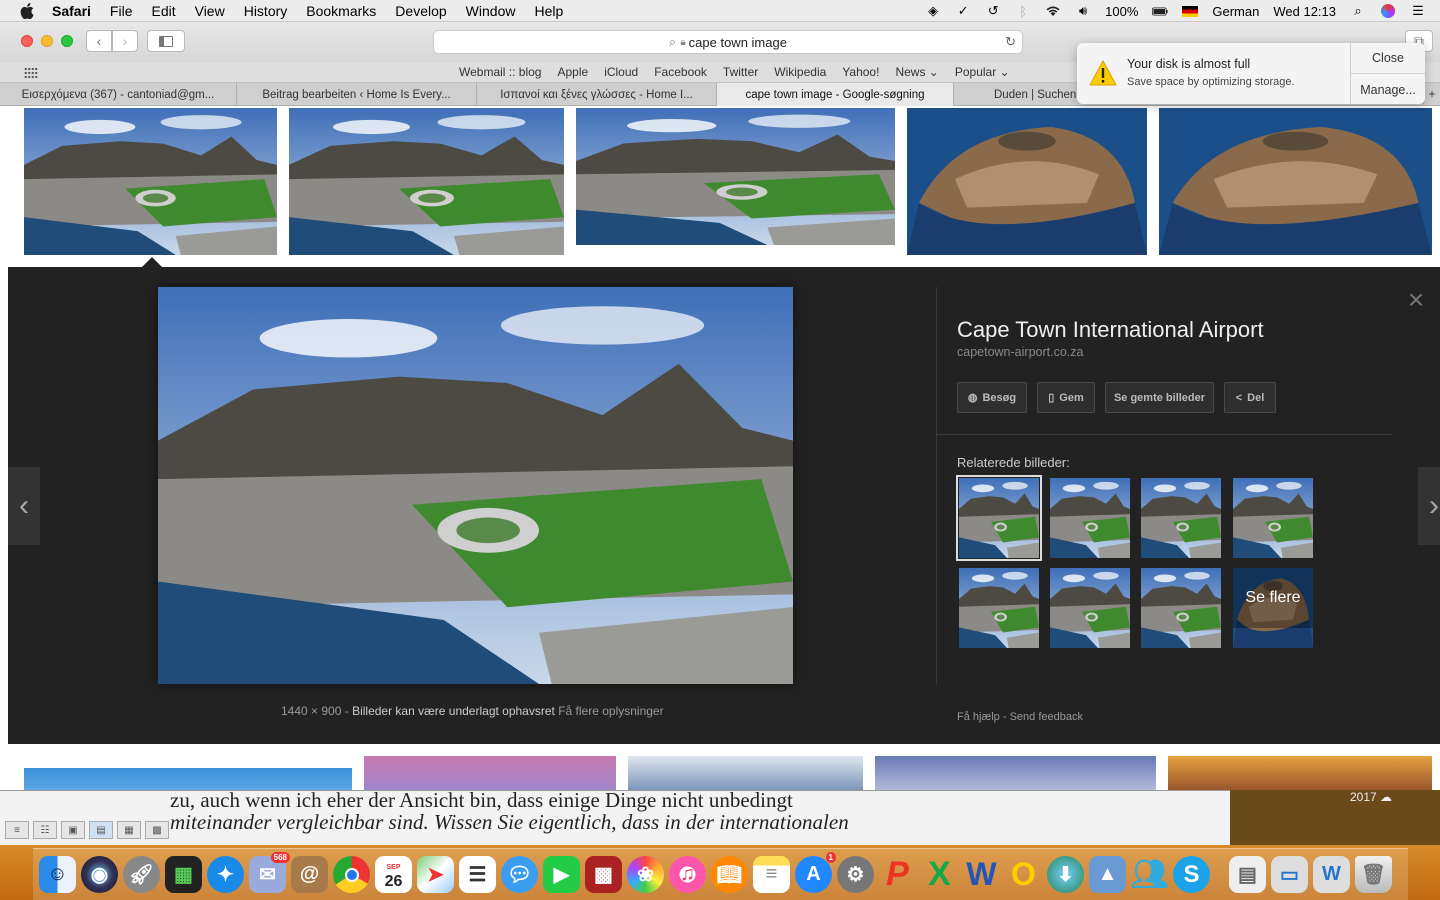  What do you see at coordinates (24, 506) in the screenshot?
I see `previous-image-button: ‹` at bounding box center [24, 506].